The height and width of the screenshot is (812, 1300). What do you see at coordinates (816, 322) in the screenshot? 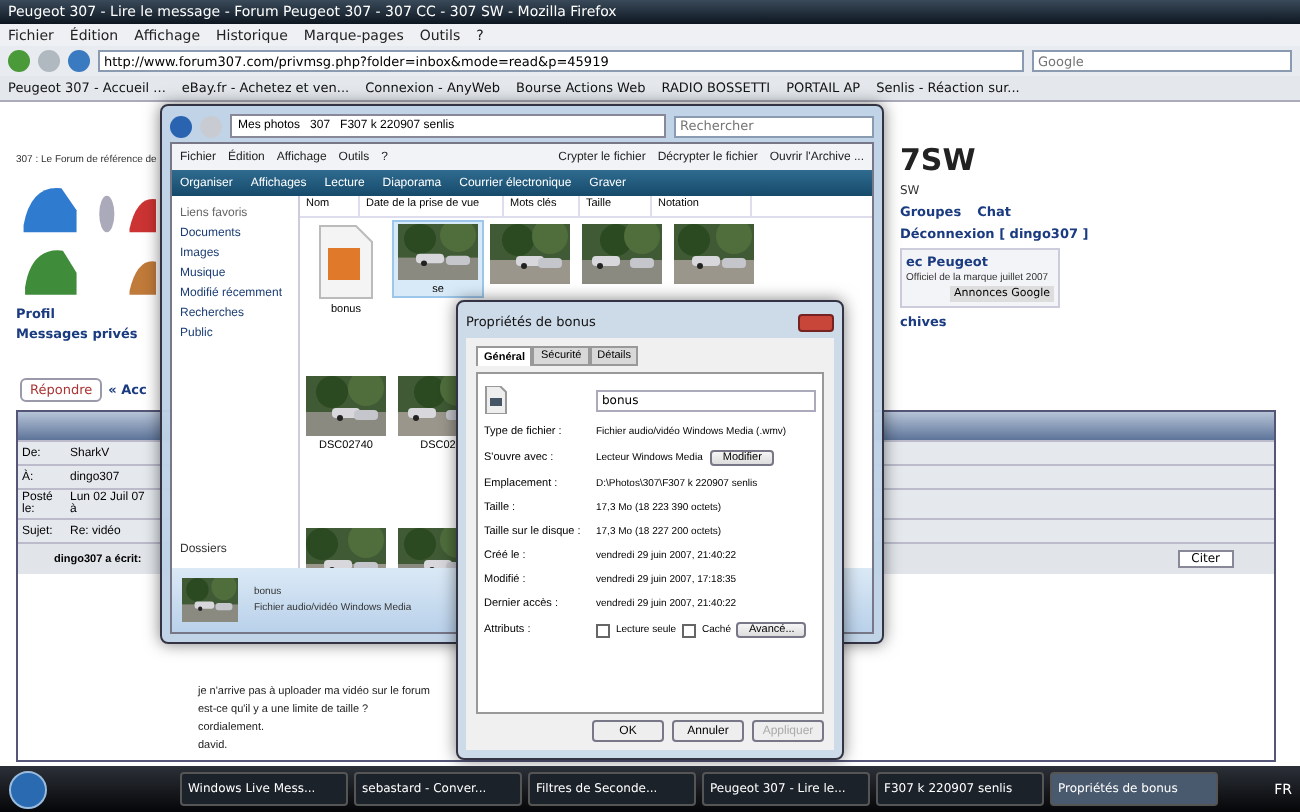
I see `close-button` at bounding box center [816, 322].